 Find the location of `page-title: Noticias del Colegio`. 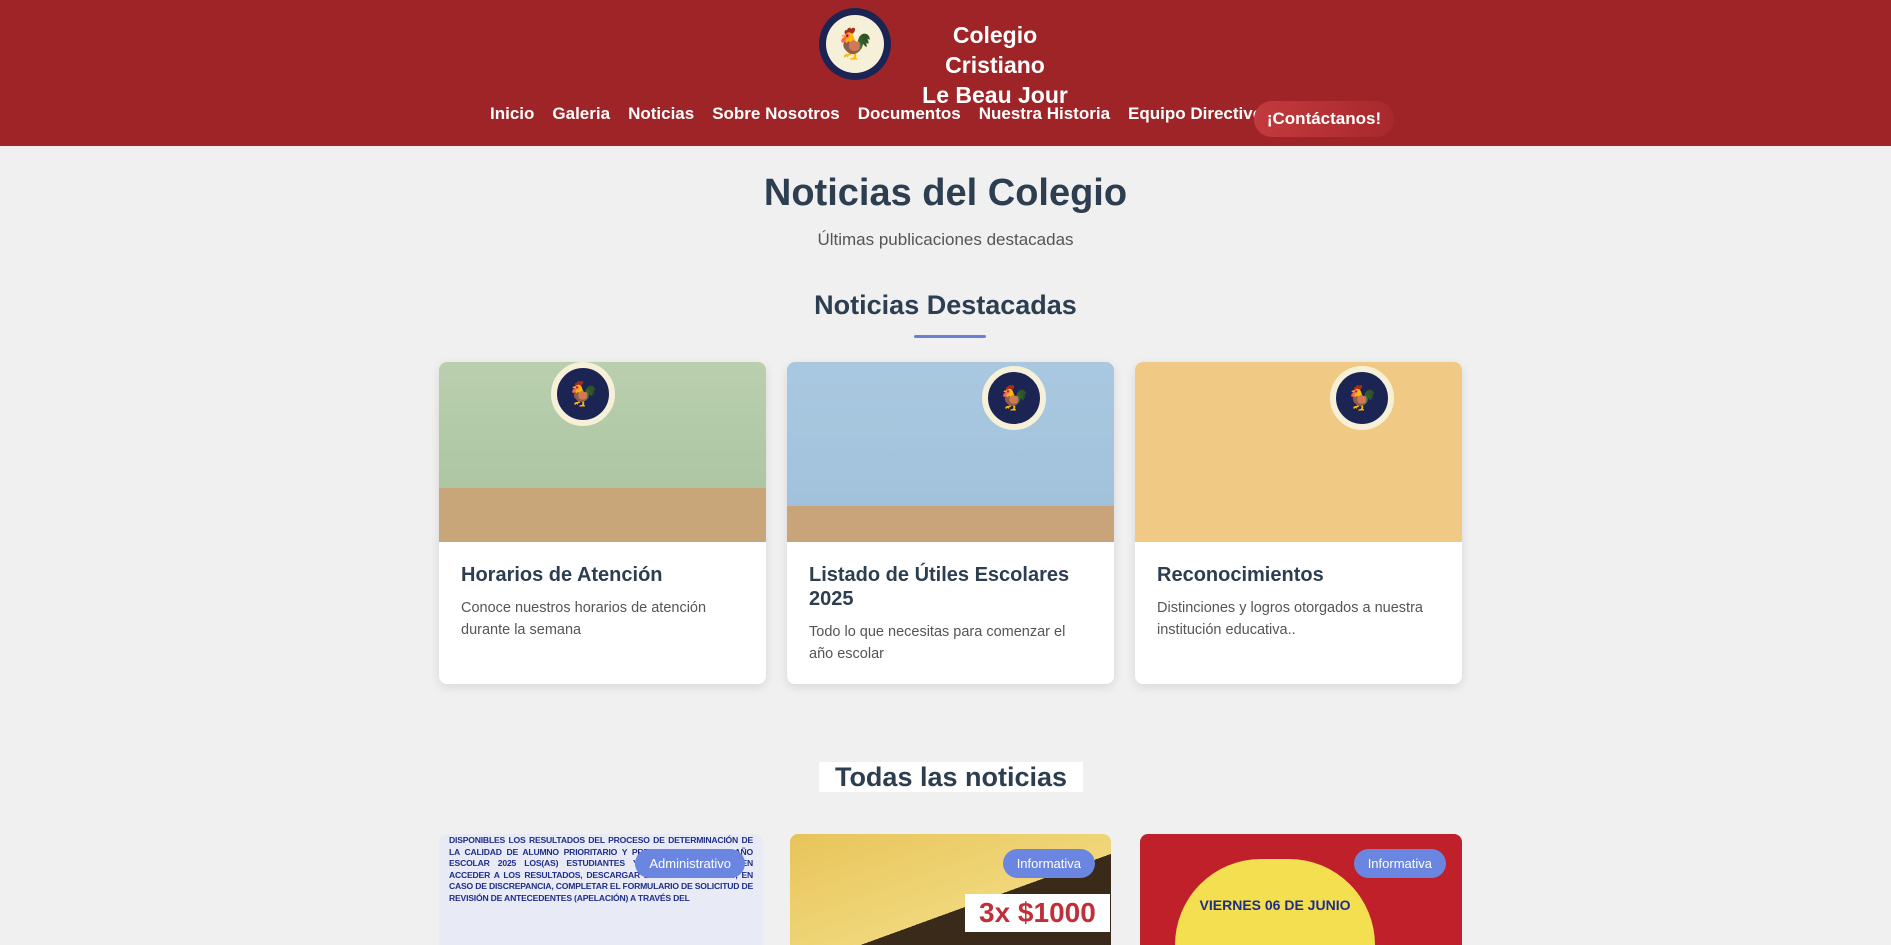

page-title: Noticias del Colegio is located at coordinates (945, 193).